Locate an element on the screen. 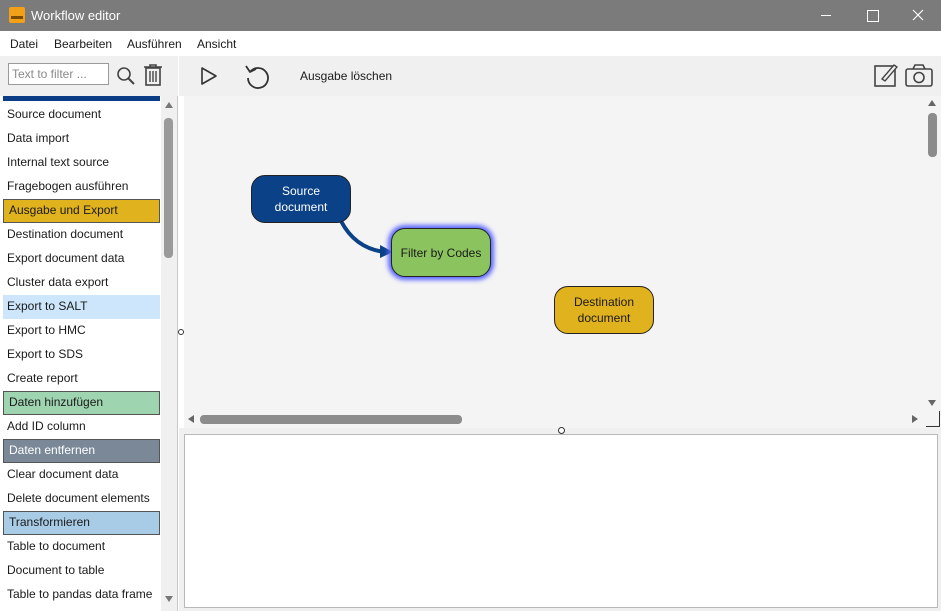  app-logo-icon is located at coordinates (17, 15).